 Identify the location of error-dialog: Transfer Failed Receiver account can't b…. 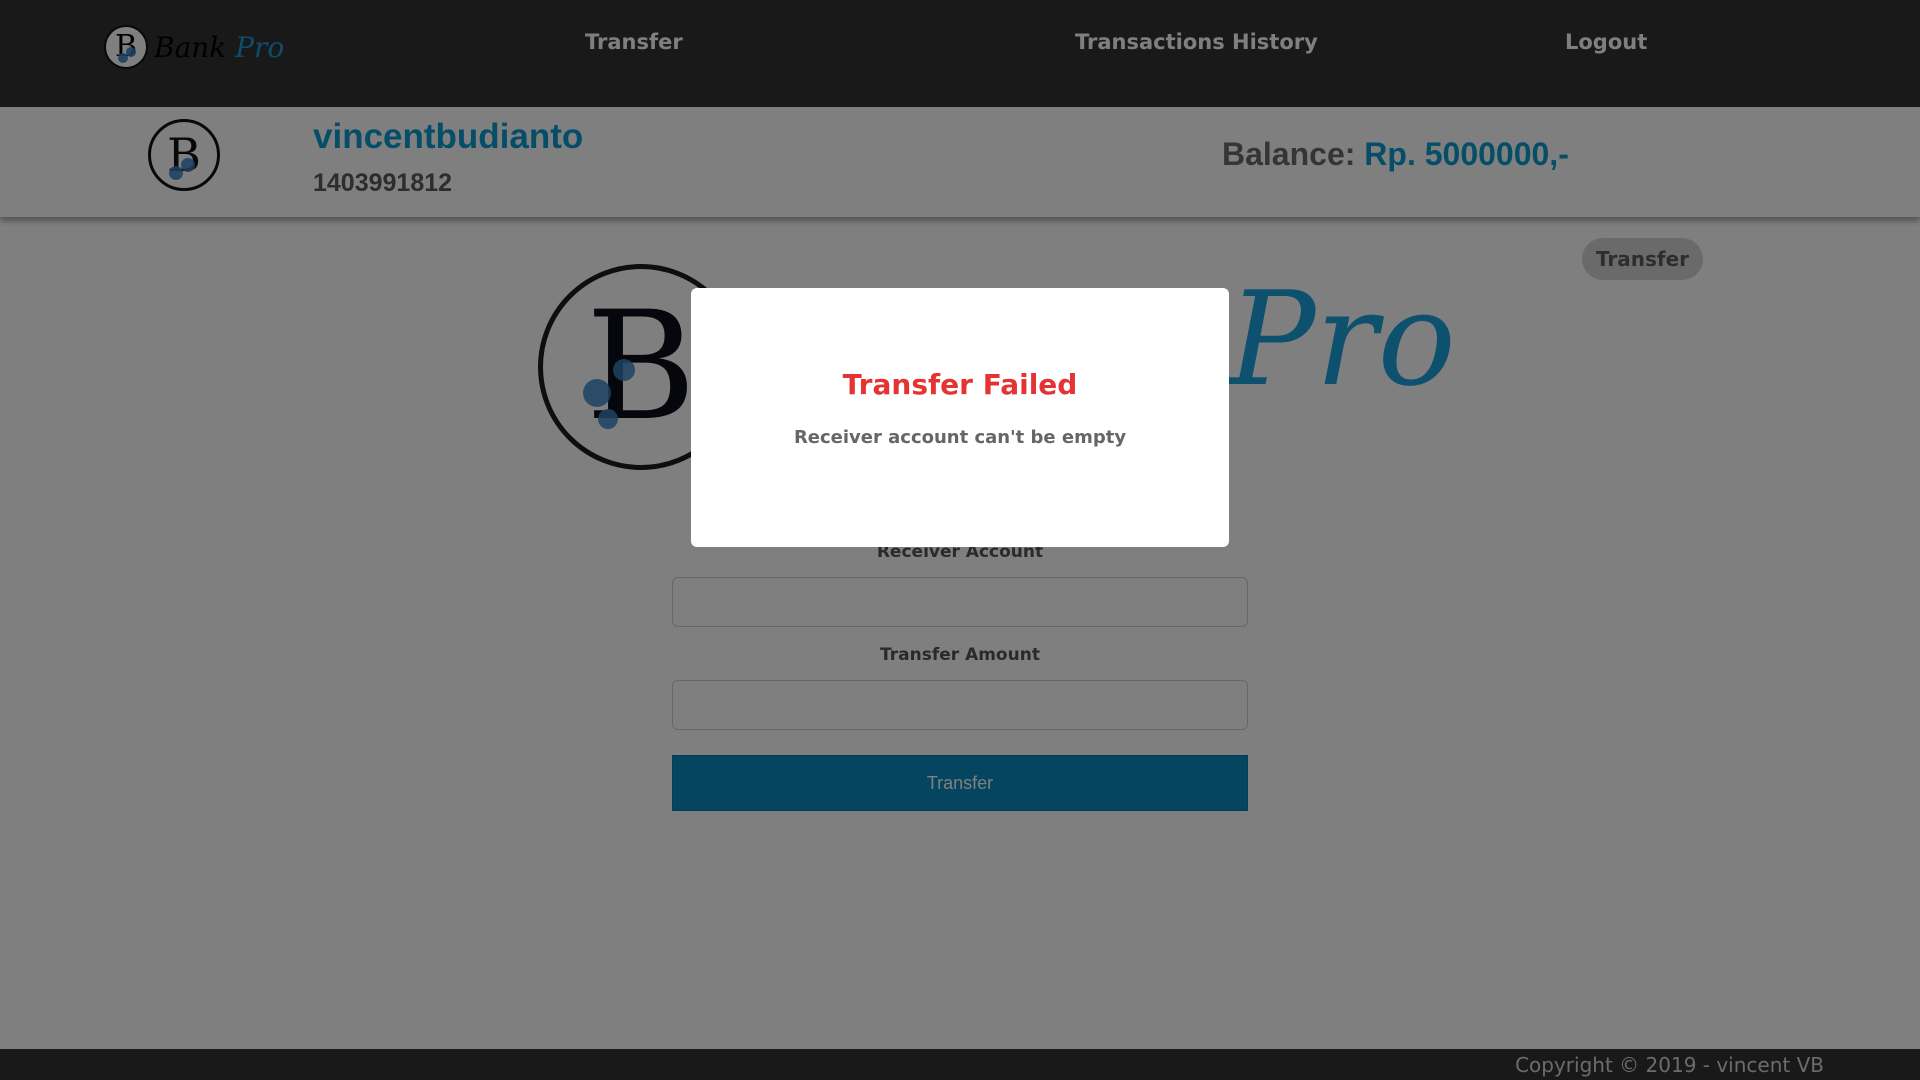
(960, 417).